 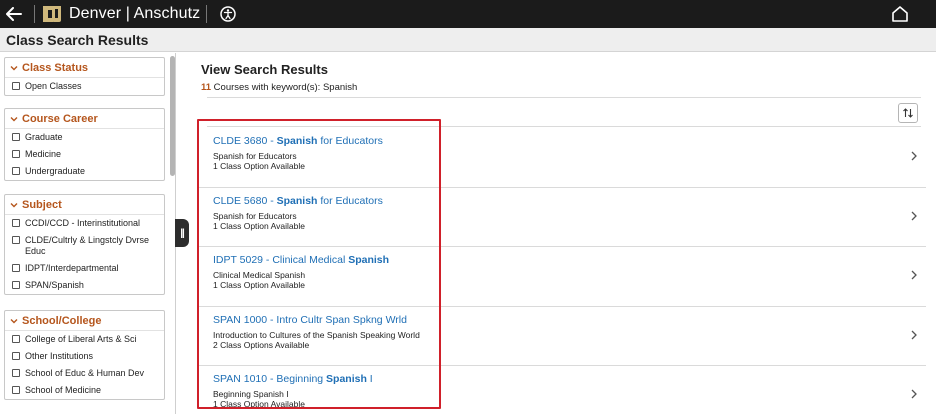 I want to click on filter-option-label: Undergraduate, so click(x=55, y=171).